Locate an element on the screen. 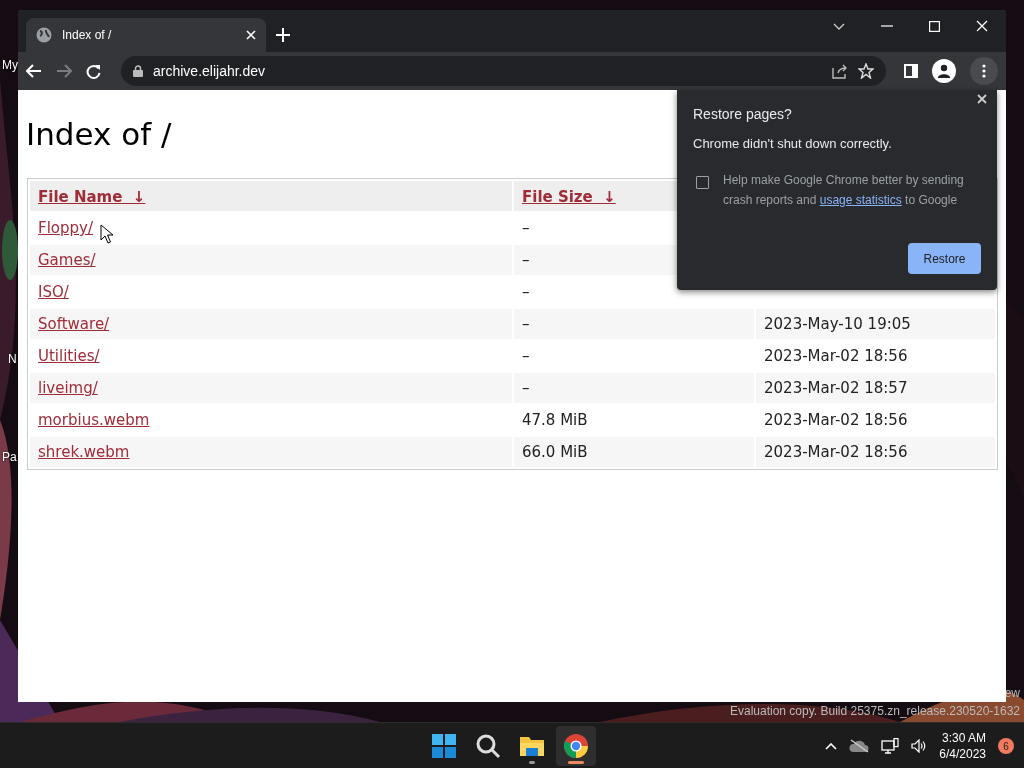  file-link: liveimg/ is located at coordinates (68, 388).